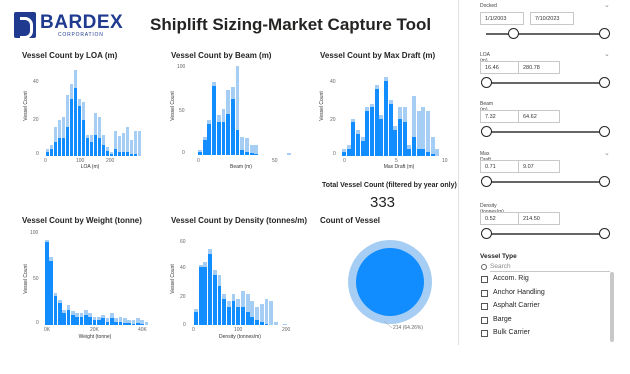 The height and width of the screenshot is (374, 630). Describe the element at coordinates (502, 18) in the screenshot. I see `docked-from-input: 1/1/2003` at that location.